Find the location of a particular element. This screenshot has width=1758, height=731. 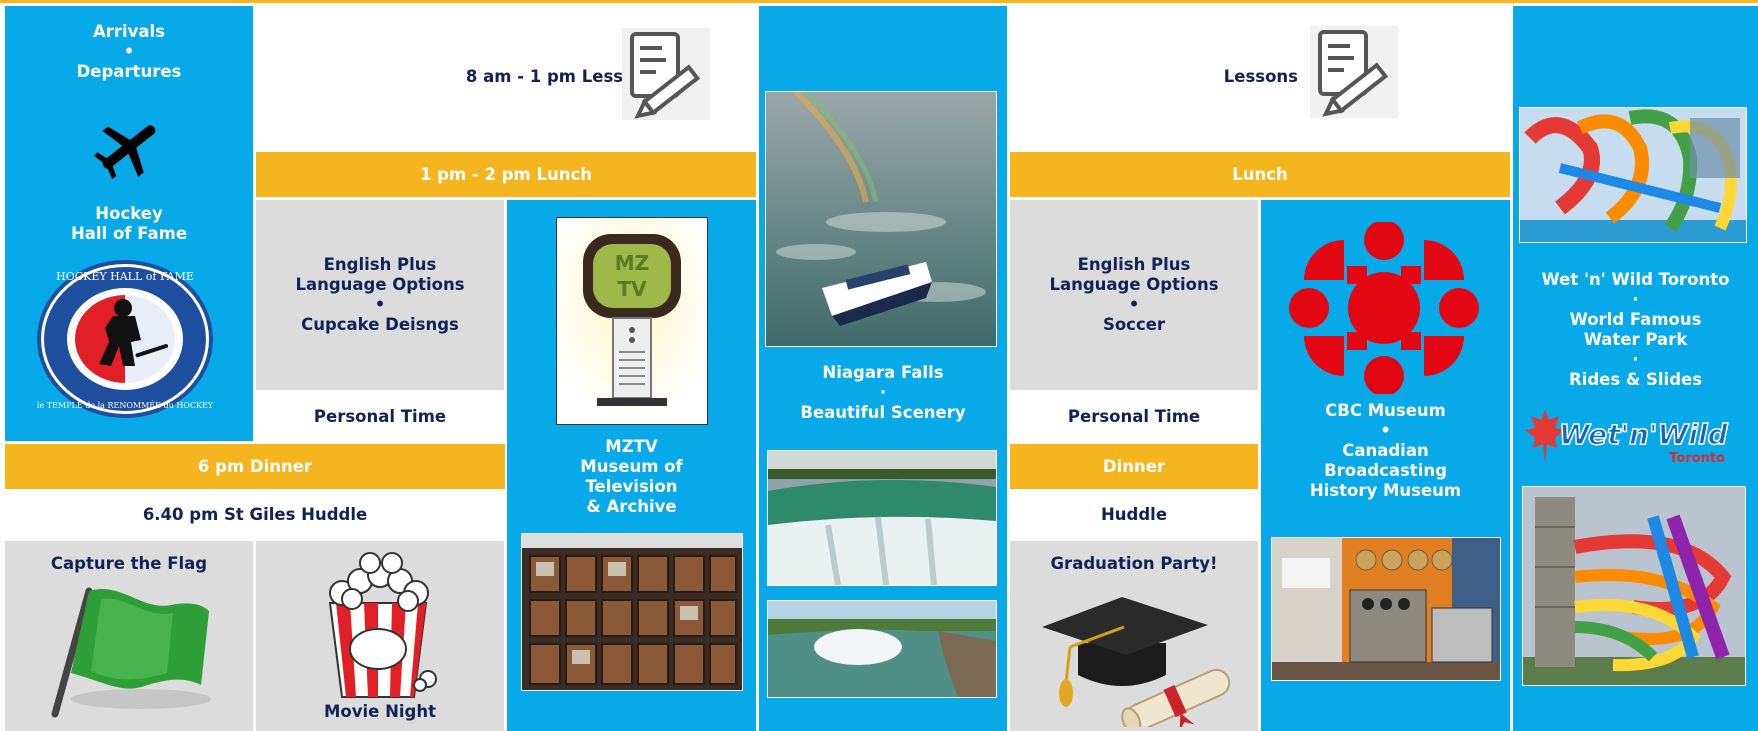

mztv-sign-mz: MZ is located at coordinates (632, 263).